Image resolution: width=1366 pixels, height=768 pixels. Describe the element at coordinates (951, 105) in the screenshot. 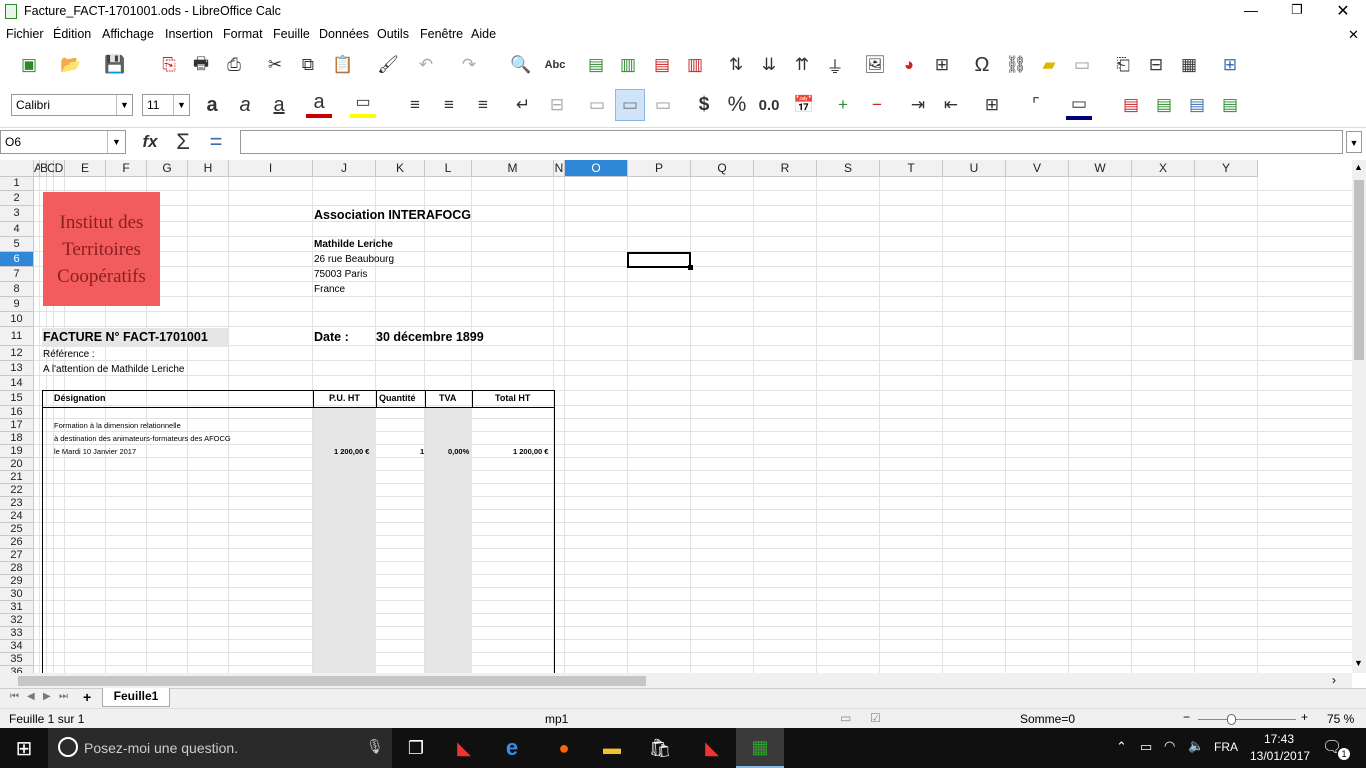

I see `decrease-indent-icon: ⇤` at that location.